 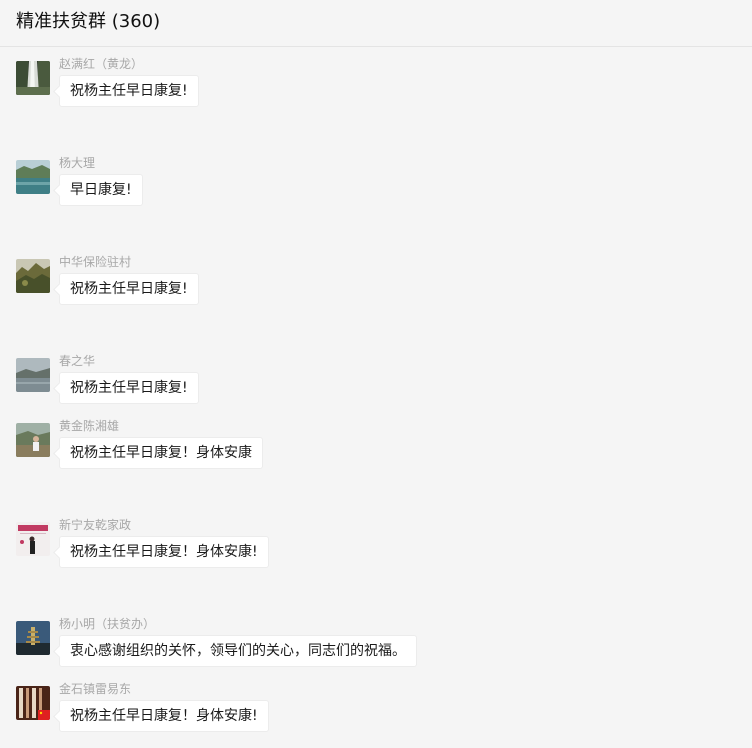 I want to click on message-text: 衷心感谢组织的关怀，领导们的关心，同志们的祝福。, so click(x=238, y=651).